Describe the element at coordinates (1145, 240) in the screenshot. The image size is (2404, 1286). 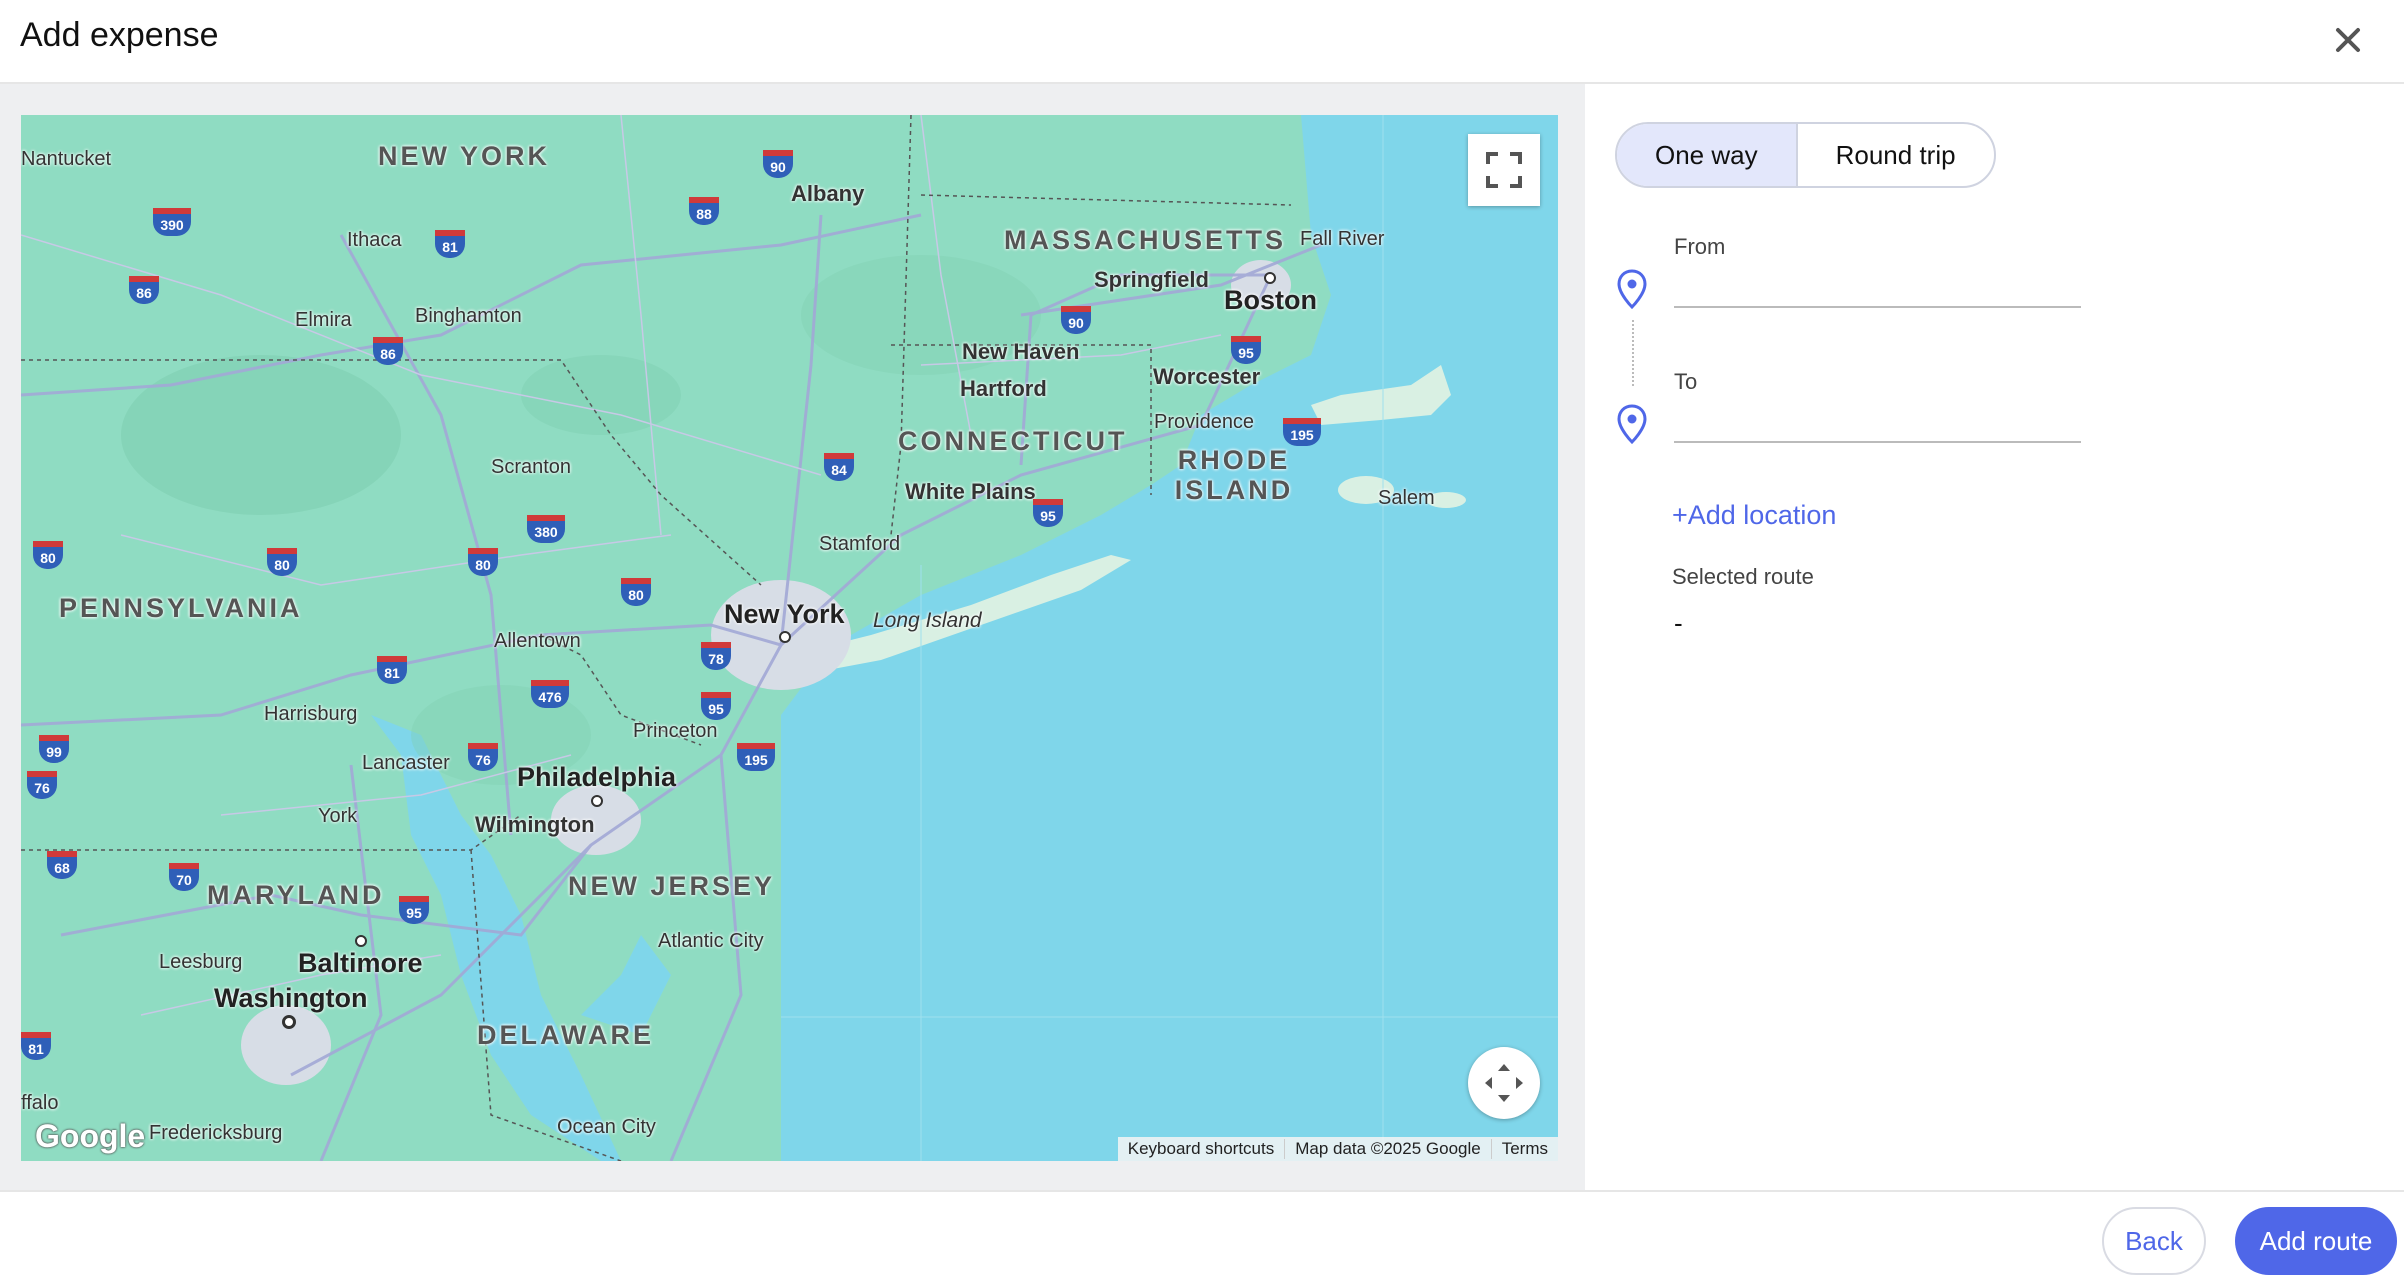
I see `state-label: MASSACHUSETTS` at that location.